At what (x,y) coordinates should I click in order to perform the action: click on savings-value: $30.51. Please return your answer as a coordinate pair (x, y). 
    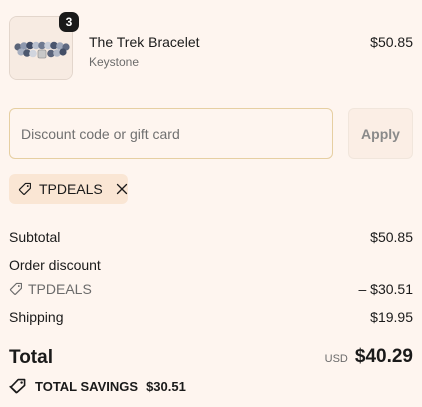
    Looking at the image, I should click on (166, 386).